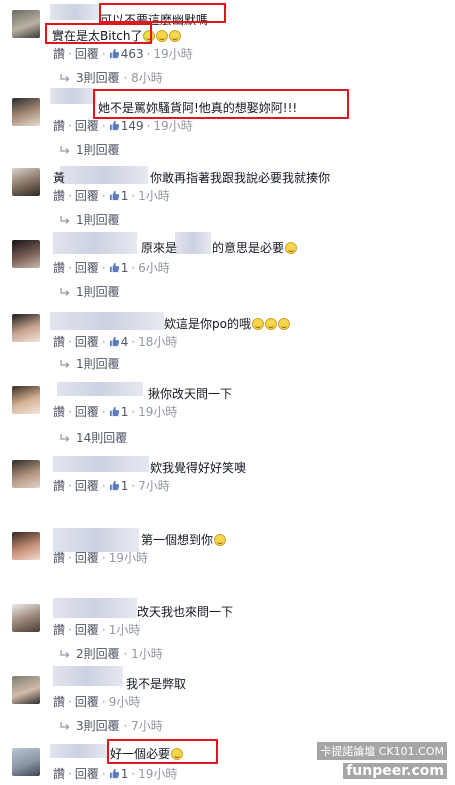 The height and width of the screenshot is (785, 455). Describe the element at coordinates (125, 702) in the screenshot. I see `comment-timestamp: 9小時` at that location.